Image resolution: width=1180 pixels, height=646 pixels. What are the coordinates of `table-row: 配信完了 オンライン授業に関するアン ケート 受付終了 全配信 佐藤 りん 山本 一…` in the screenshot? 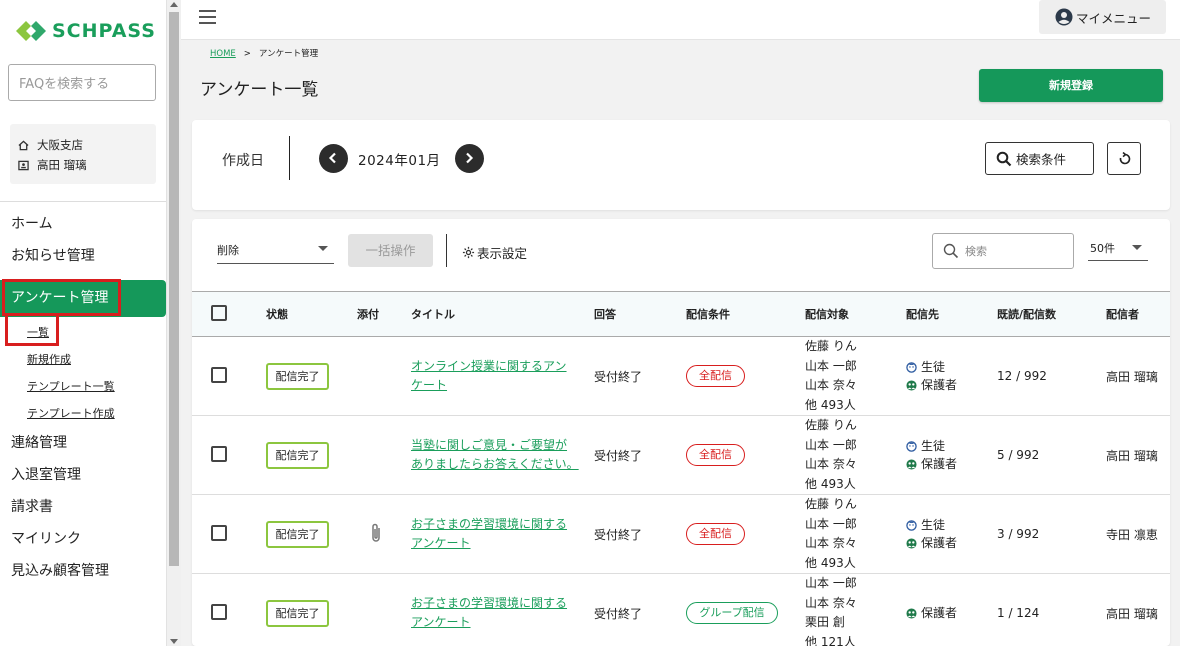 It's located at (681, 376).